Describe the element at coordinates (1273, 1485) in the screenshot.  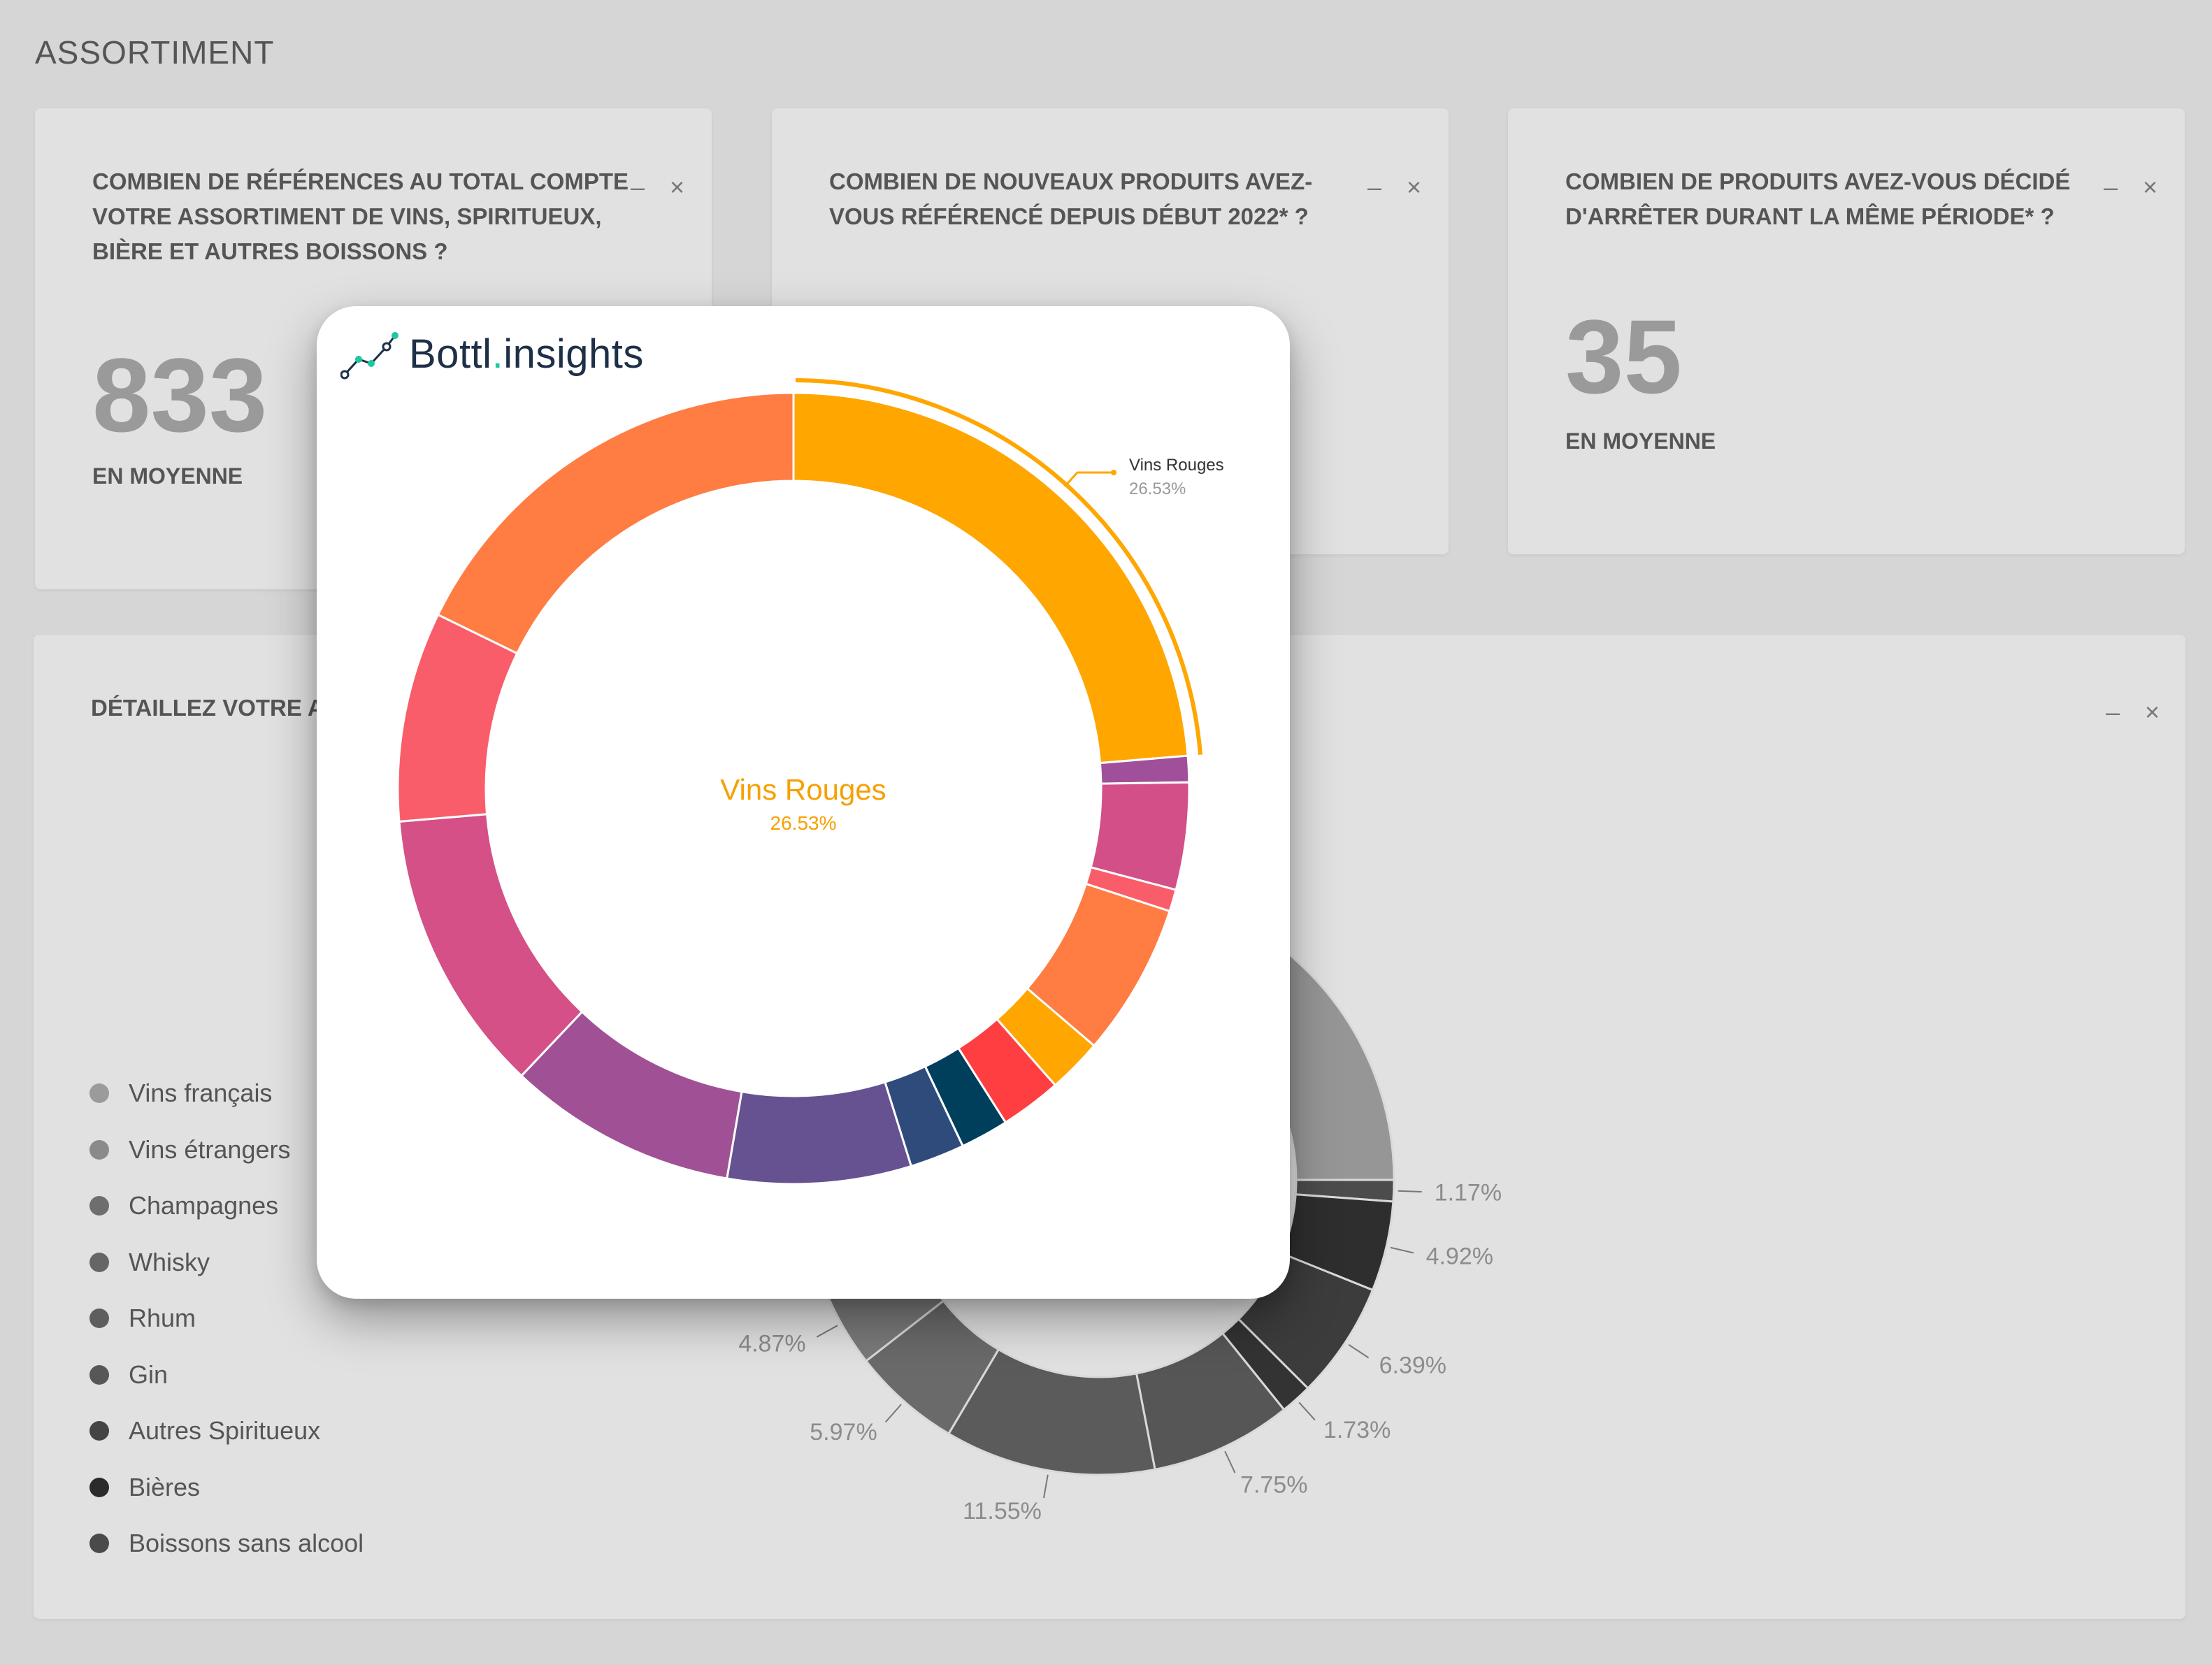
I see `slice-percent-label: 7.75%` at that location.